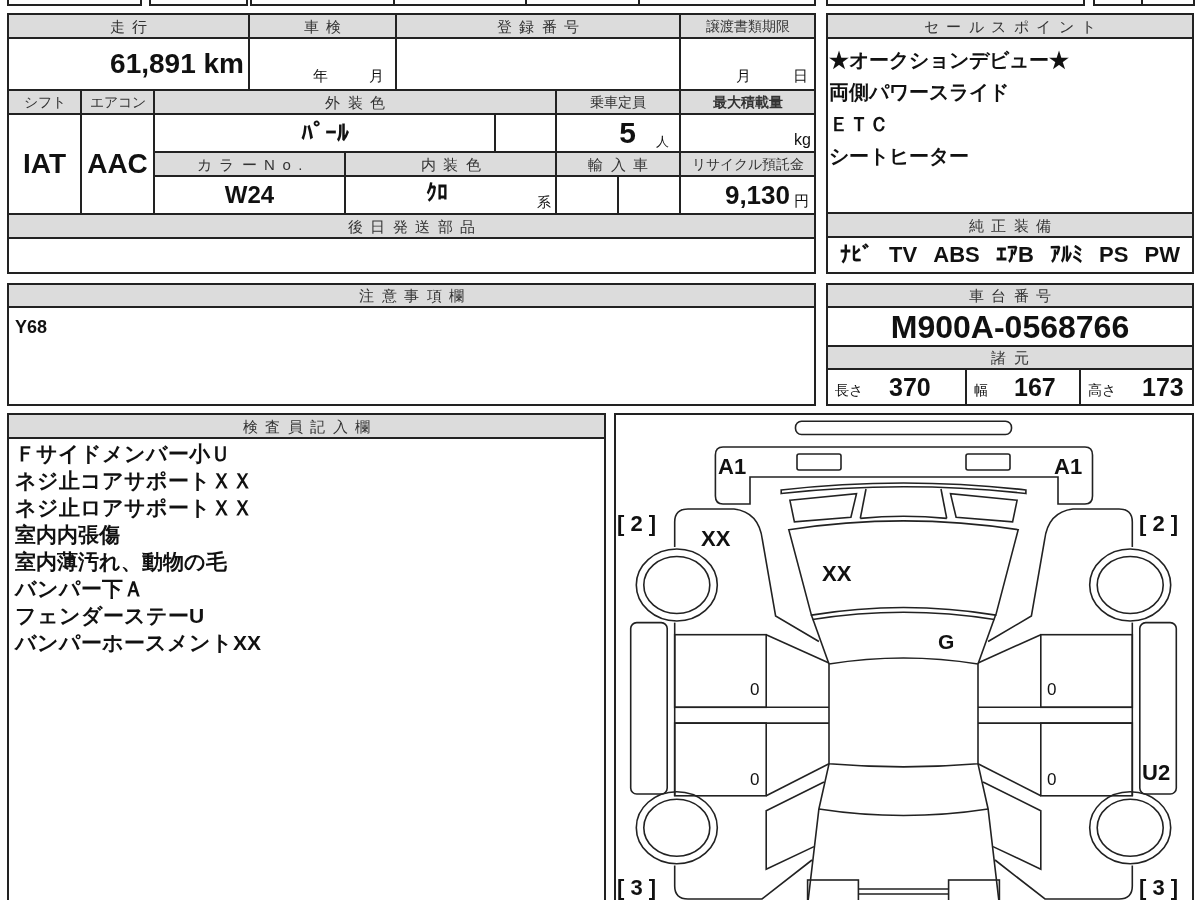 This screenshot has height=900, width=1200. I want to click on field-label: エアコン, so click(117, 102).